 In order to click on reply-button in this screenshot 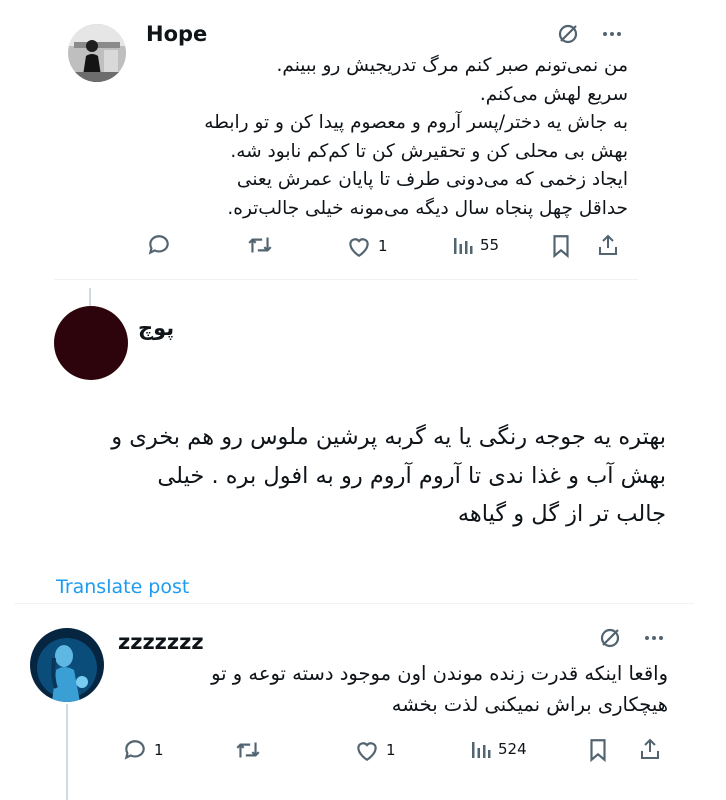, I will do `click(162, 245)`.